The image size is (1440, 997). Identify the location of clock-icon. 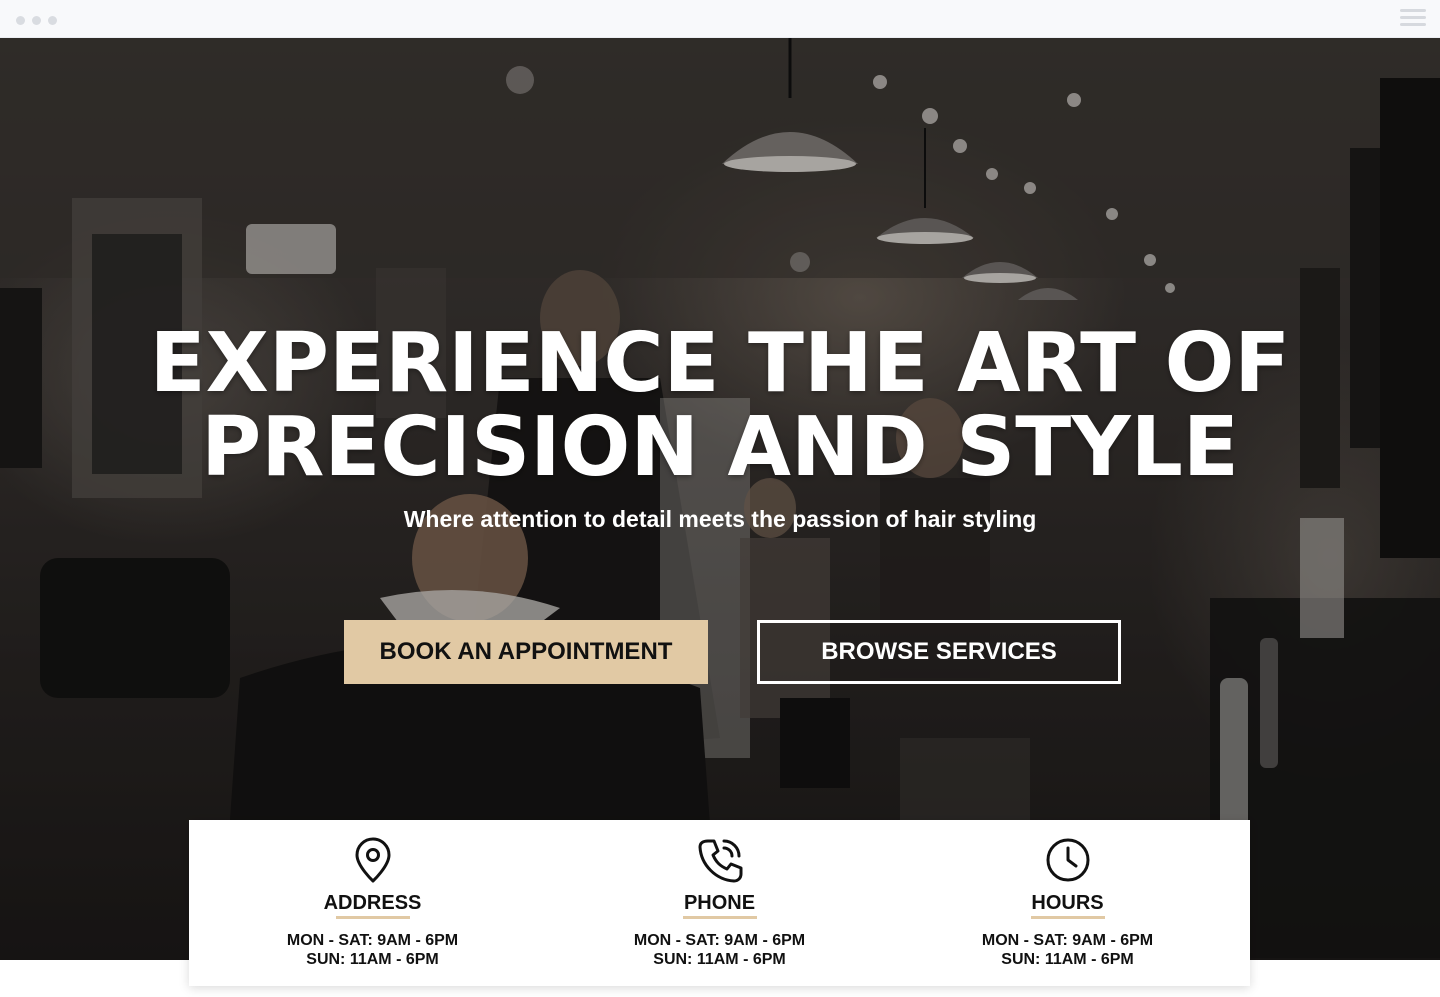
(1068, 860).